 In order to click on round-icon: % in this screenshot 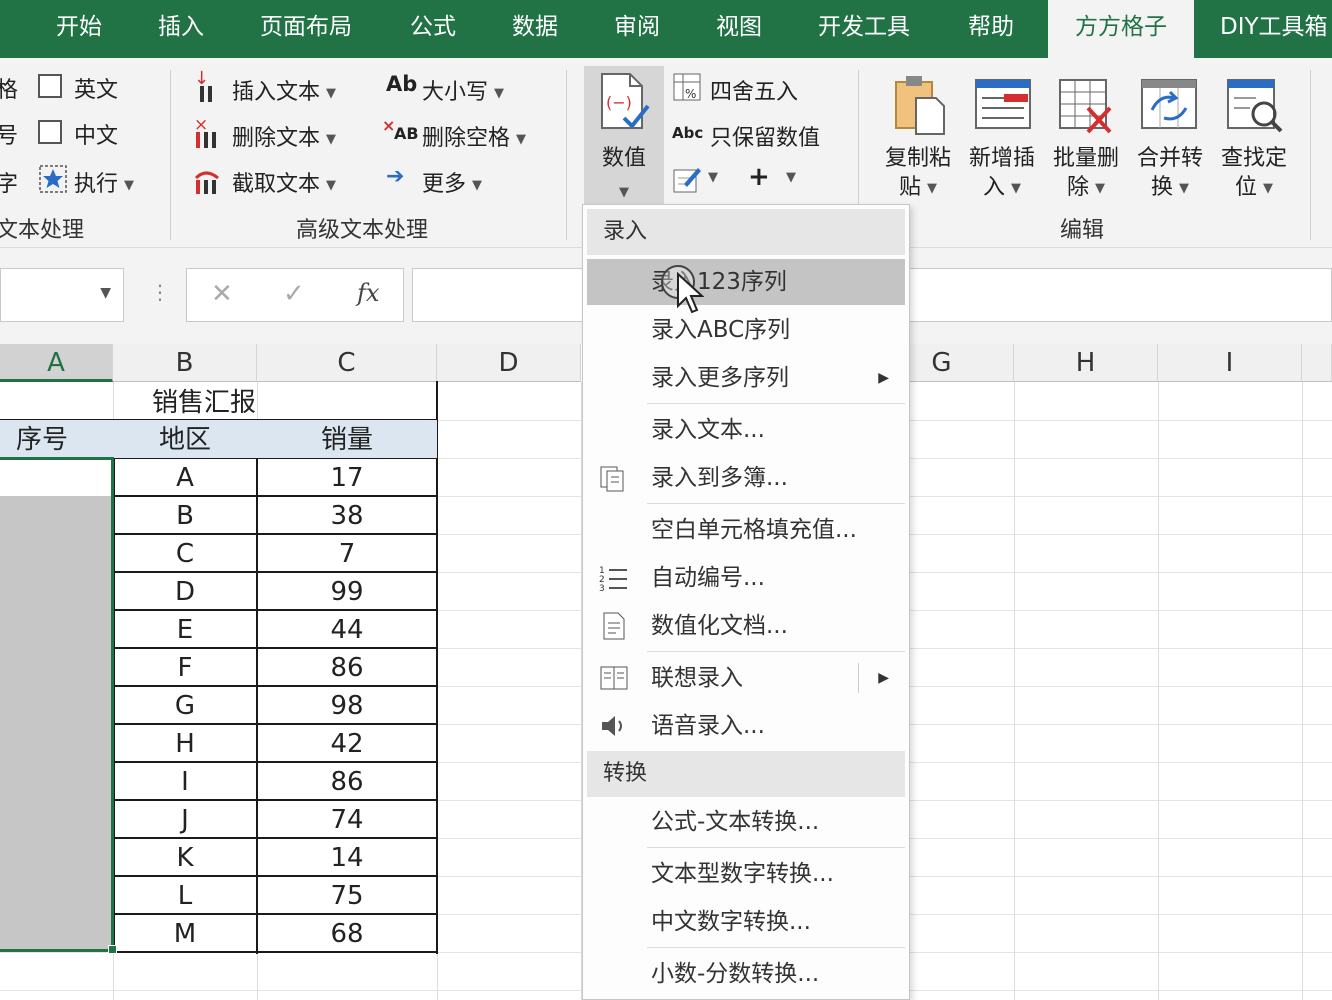, I will do `click(687, 87)`.